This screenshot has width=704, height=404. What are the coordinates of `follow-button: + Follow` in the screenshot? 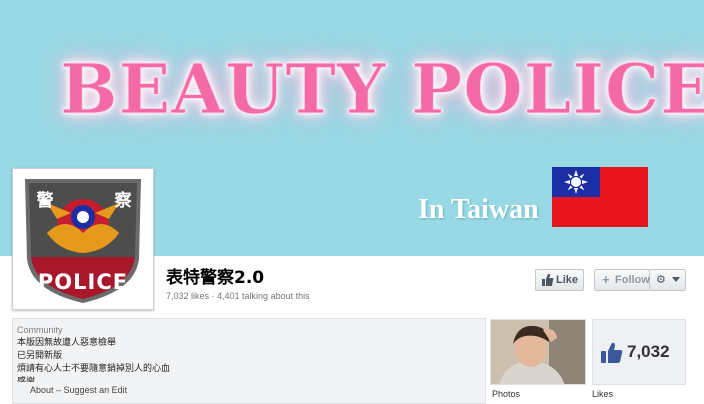 It's located at (622, 280).